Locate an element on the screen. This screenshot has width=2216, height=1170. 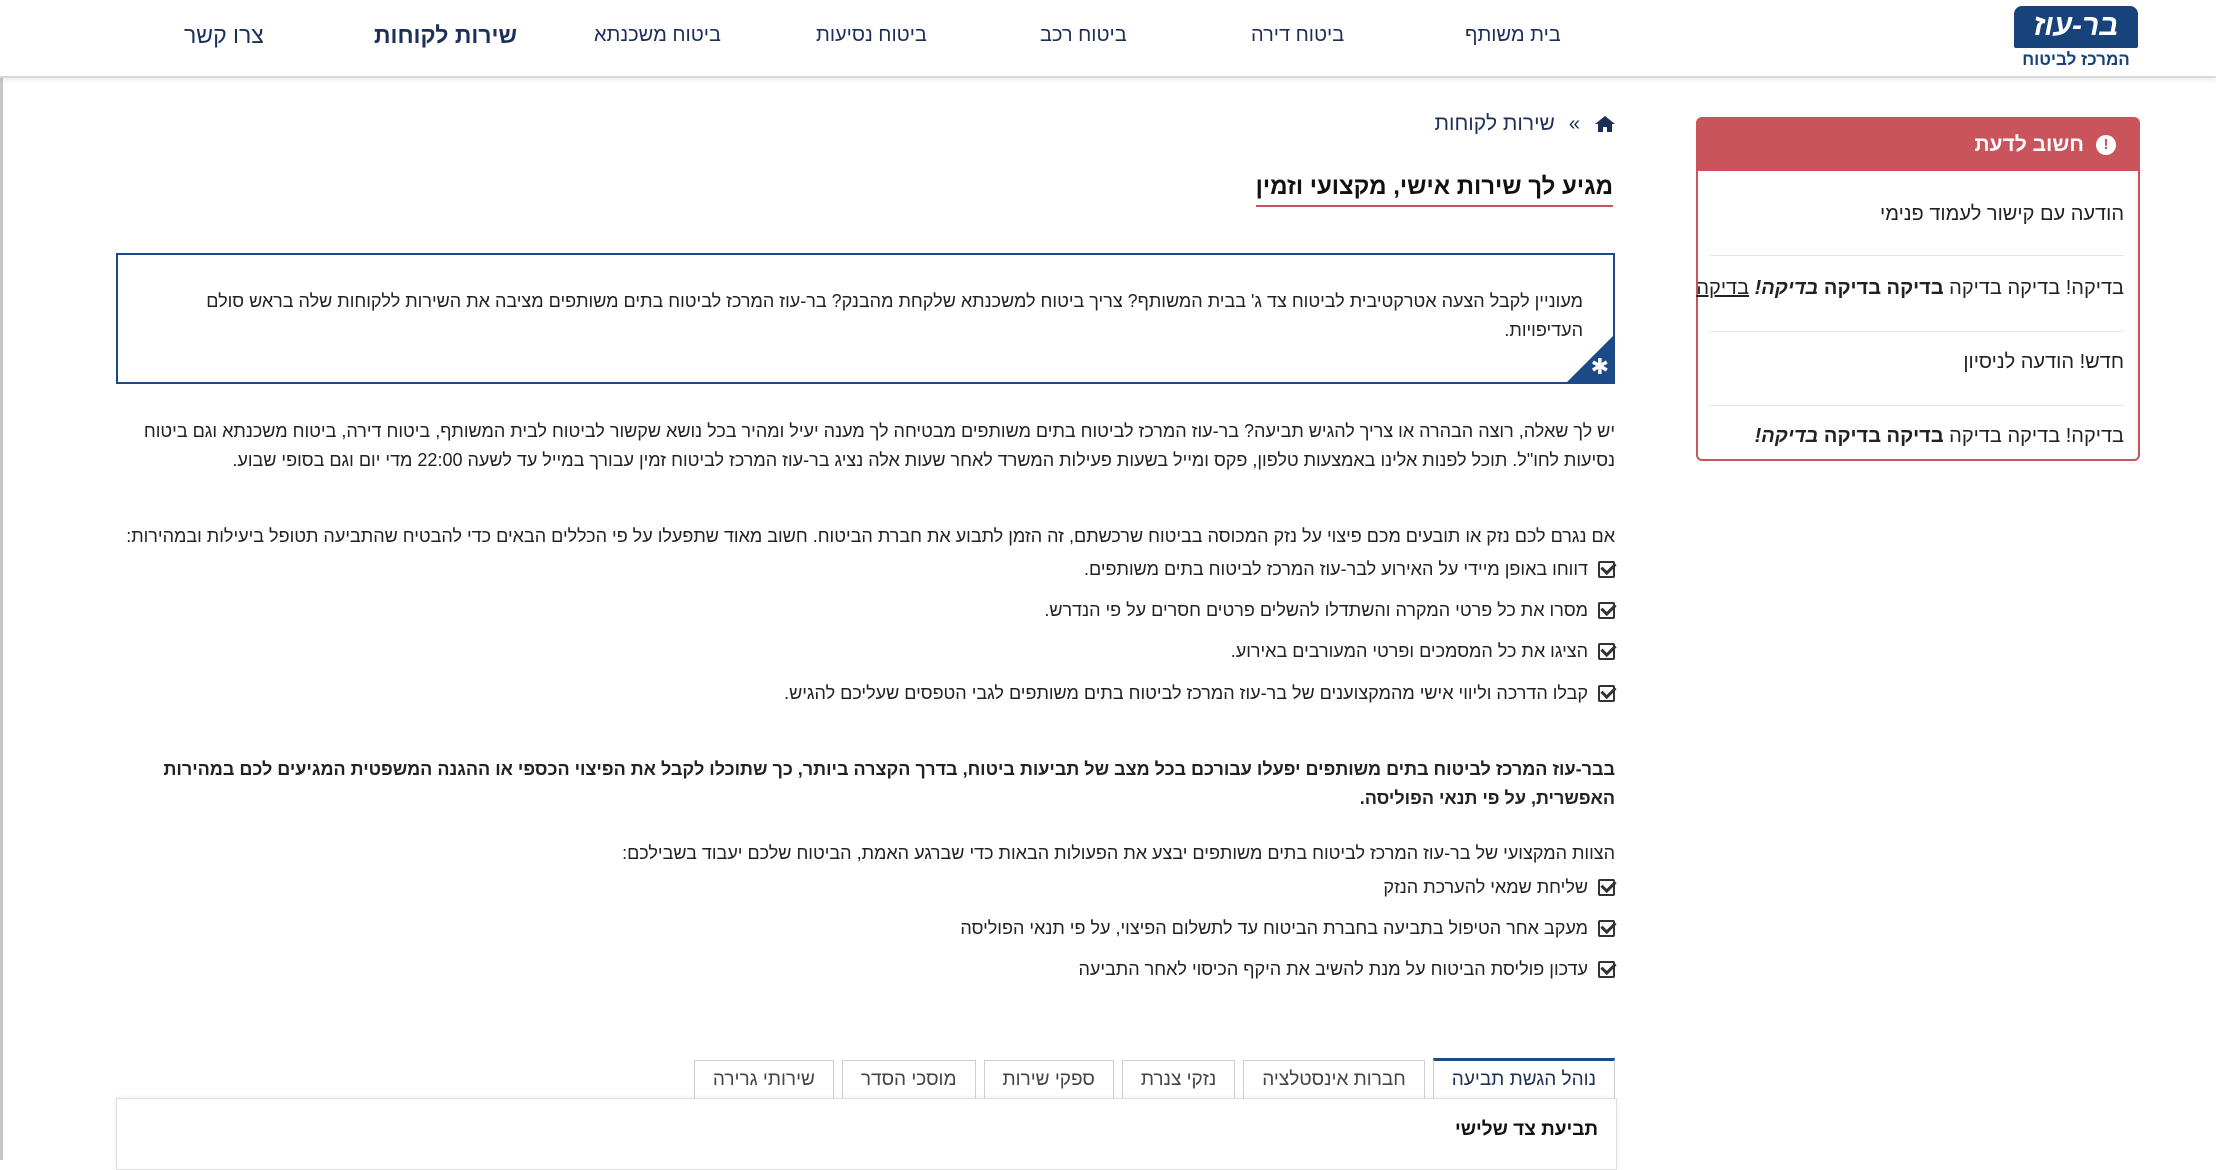
nav-item-mortgage-insurance: ביטוח משכנתא is located at coordinates (657, 35).